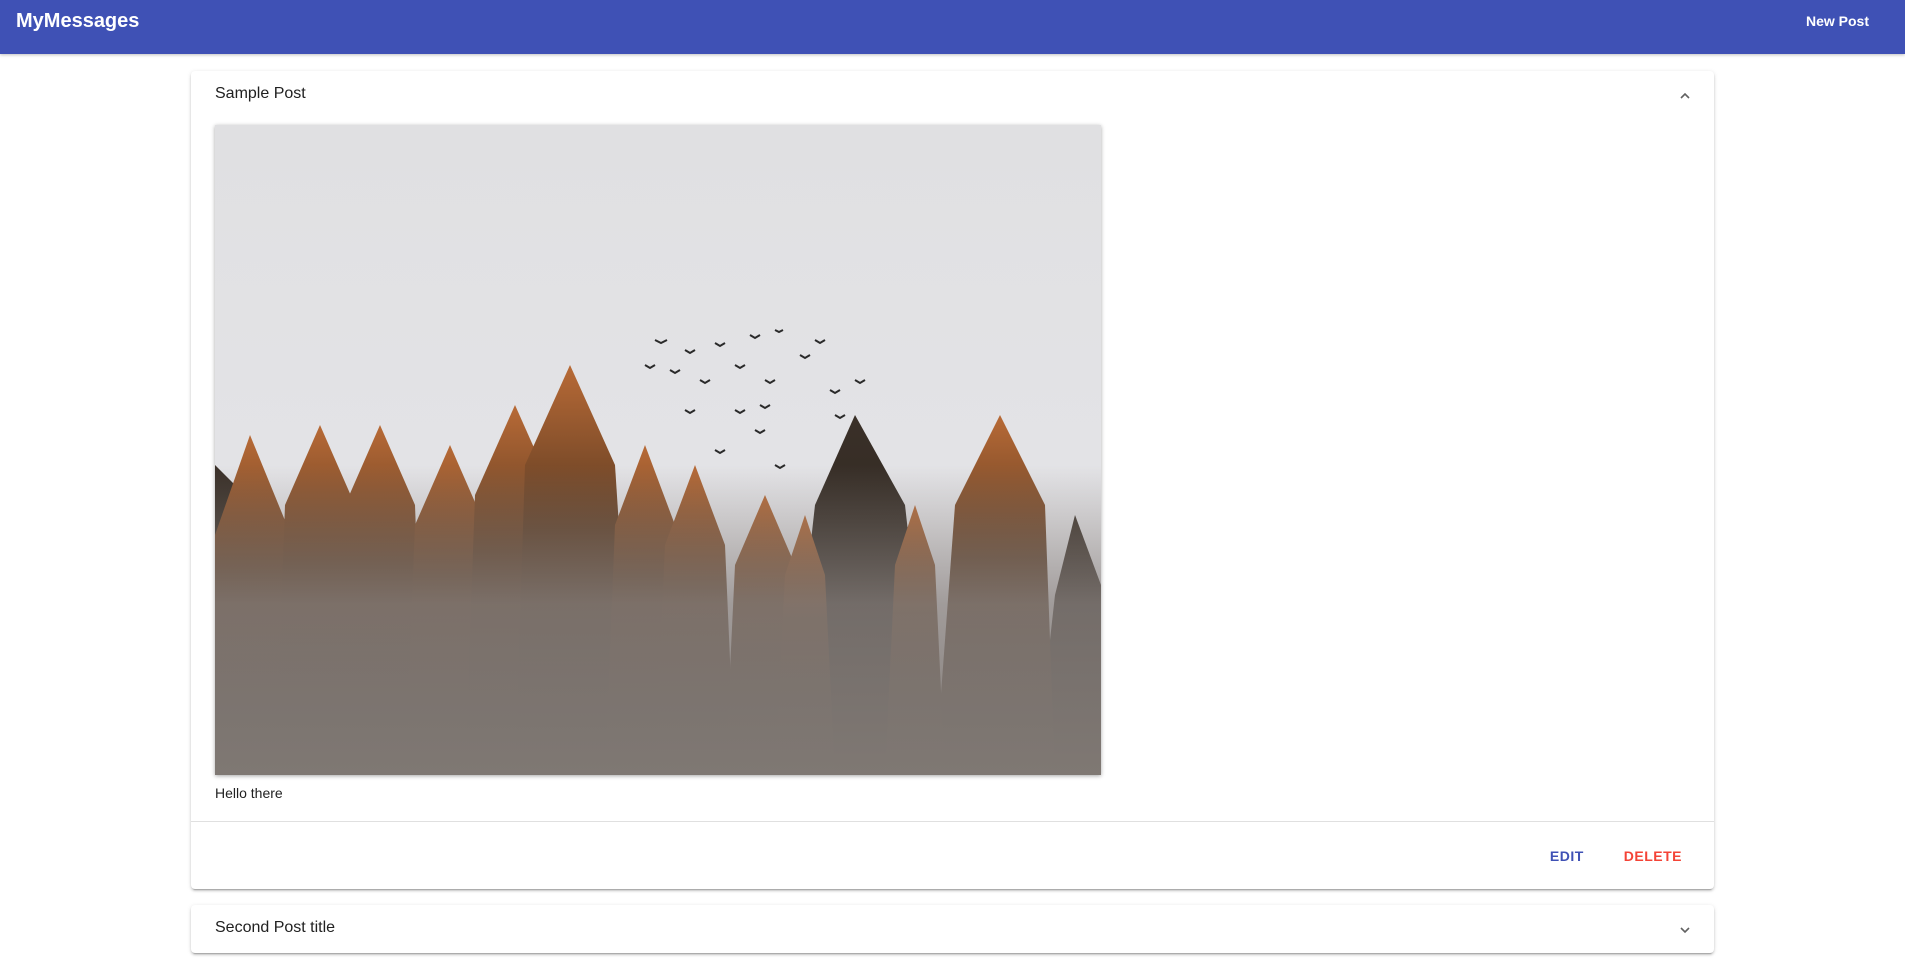 The width and height of the screenshot is (1905, 980). Describe the element at coordinates (1685, 95) in the screenshot. I see `chevron-up-icon` at that location.